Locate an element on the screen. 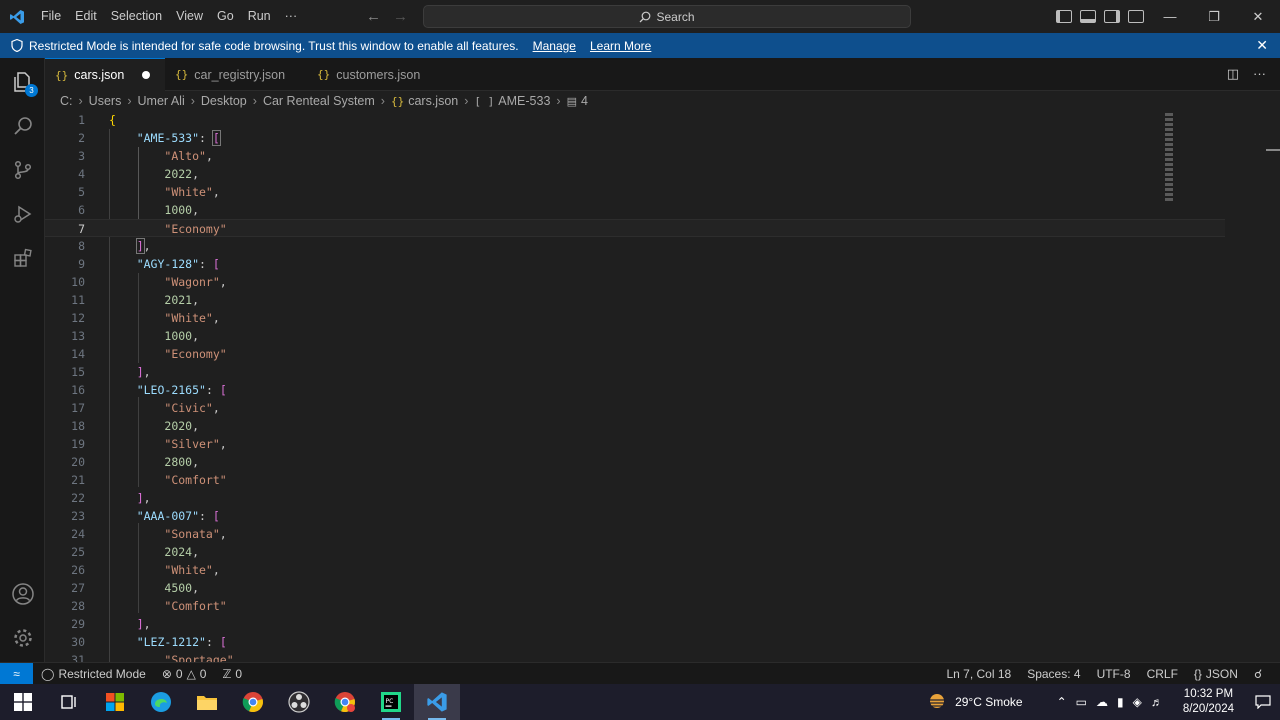 The height and width of the screenshot is (720, 1280). extensions-icon is located at coordinates (22, 258).